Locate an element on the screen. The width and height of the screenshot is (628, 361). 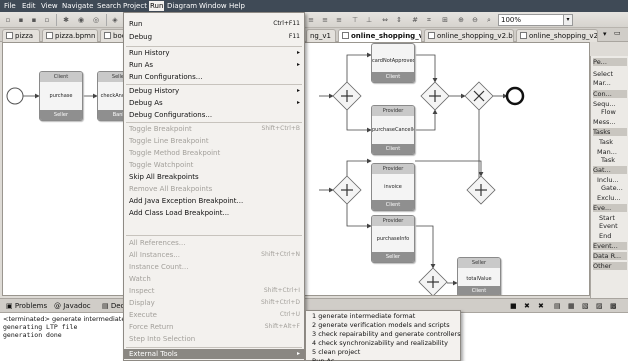
align-right-icon: ≡ is located at coordinates (339, 20).